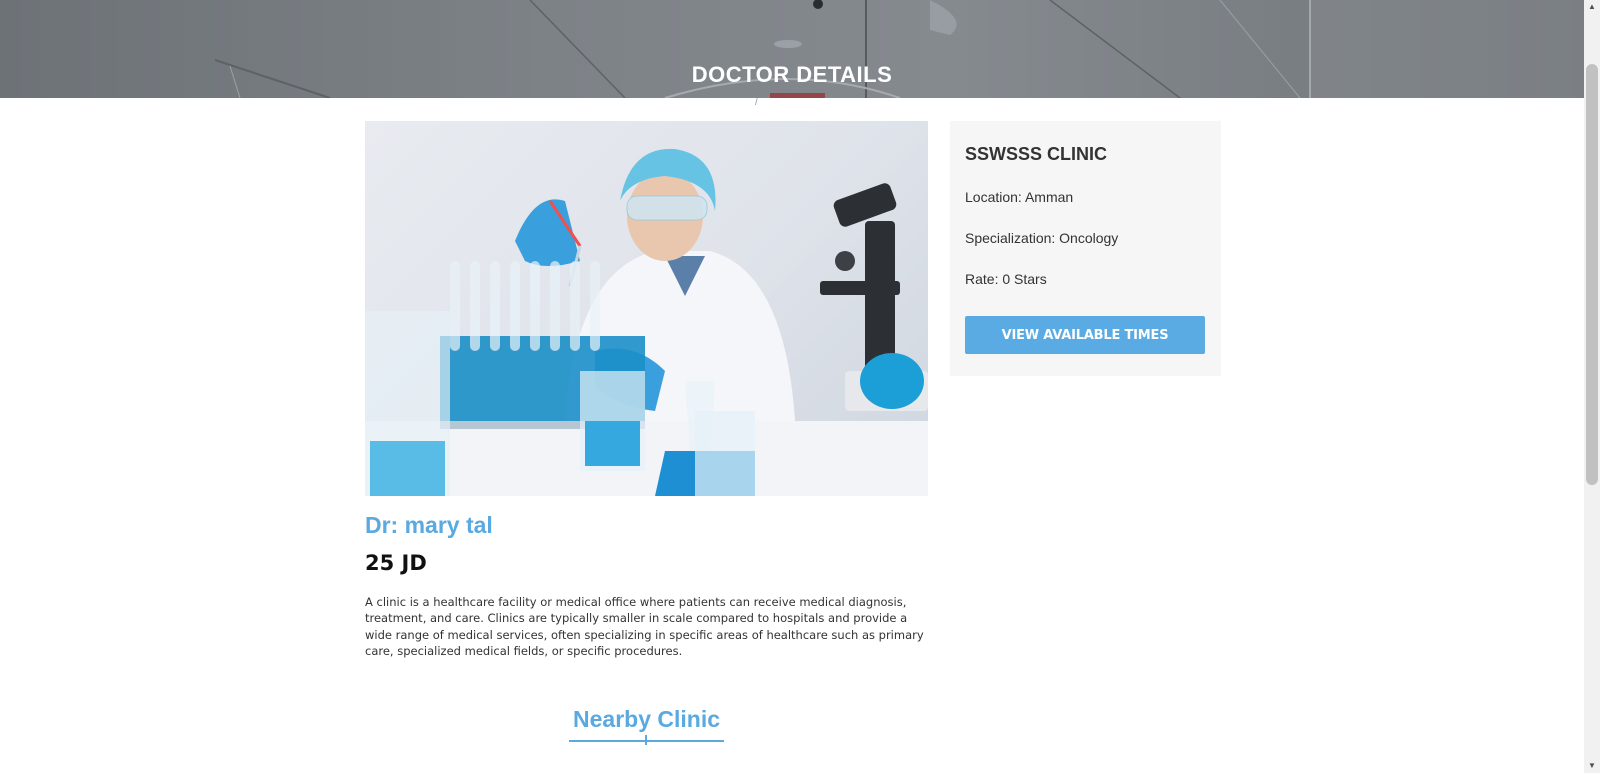  Describe the element at coordinates (646, 740) in the screenshot. I see `heading-underline-tick` at that location.